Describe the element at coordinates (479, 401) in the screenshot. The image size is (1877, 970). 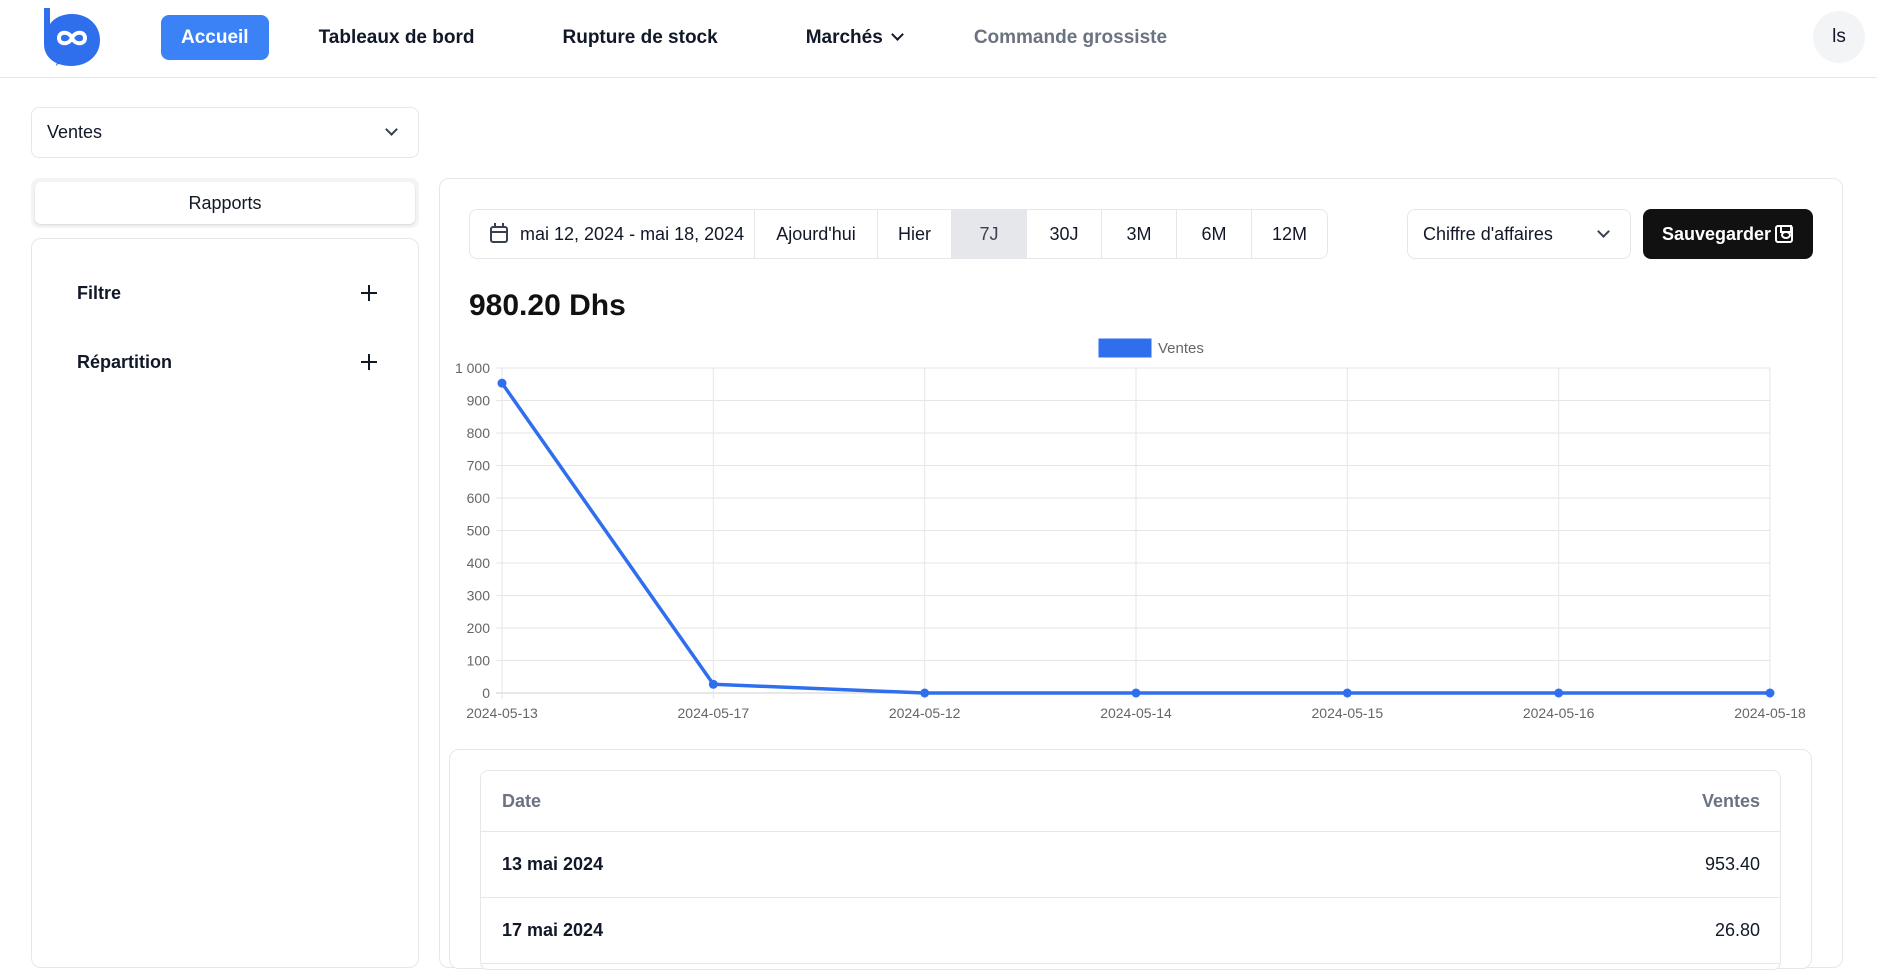
I see `y-tick-label: 900` at that location.